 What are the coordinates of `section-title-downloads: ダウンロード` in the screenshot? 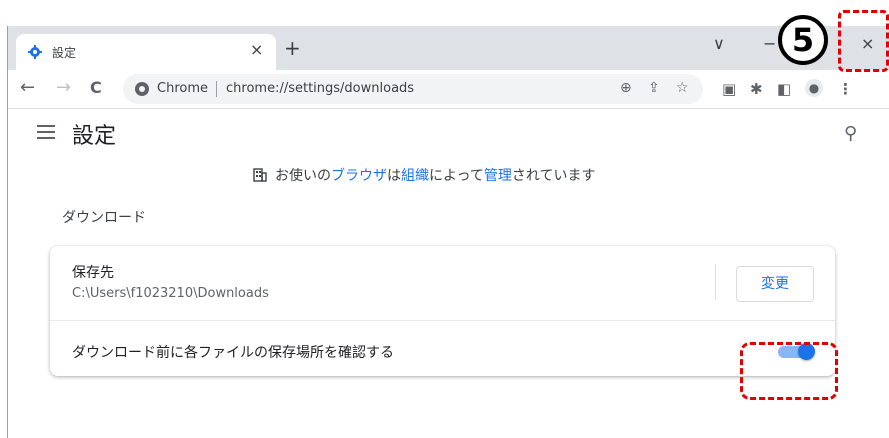 It's located at (104, 218).